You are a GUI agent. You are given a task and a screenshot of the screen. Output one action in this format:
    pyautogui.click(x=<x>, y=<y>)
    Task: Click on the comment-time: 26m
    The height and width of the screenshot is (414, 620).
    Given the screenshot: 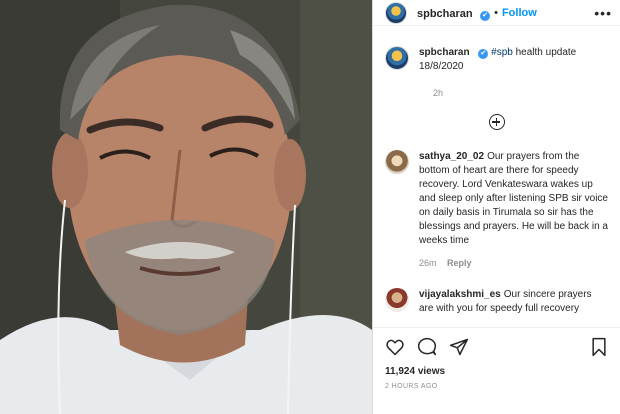 What is the action you would take?
    pyautogui.click(x=428, y=263)
    